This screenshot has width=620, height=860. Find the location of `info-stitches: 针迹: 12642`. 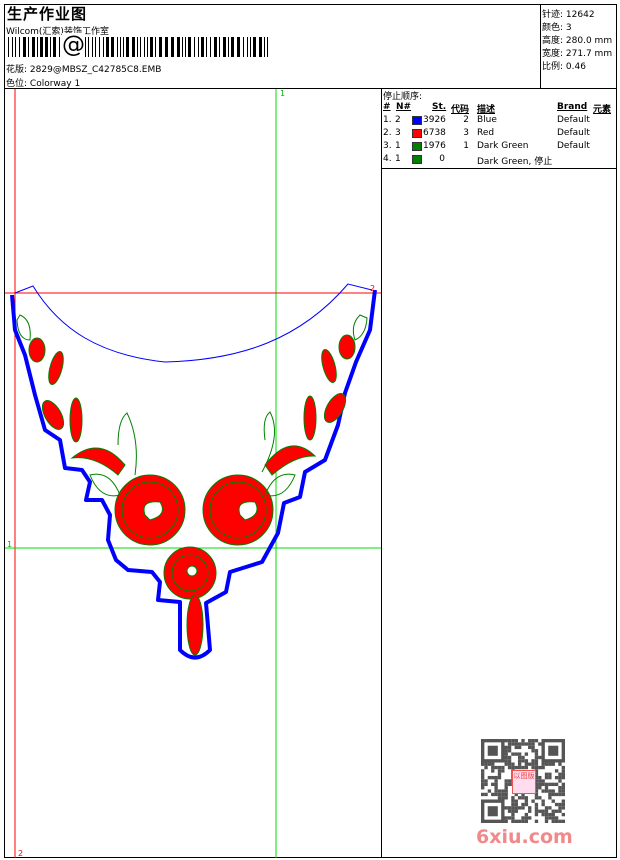

info-stitches: 针迹: 12642 is located at coordinates (568, 15).